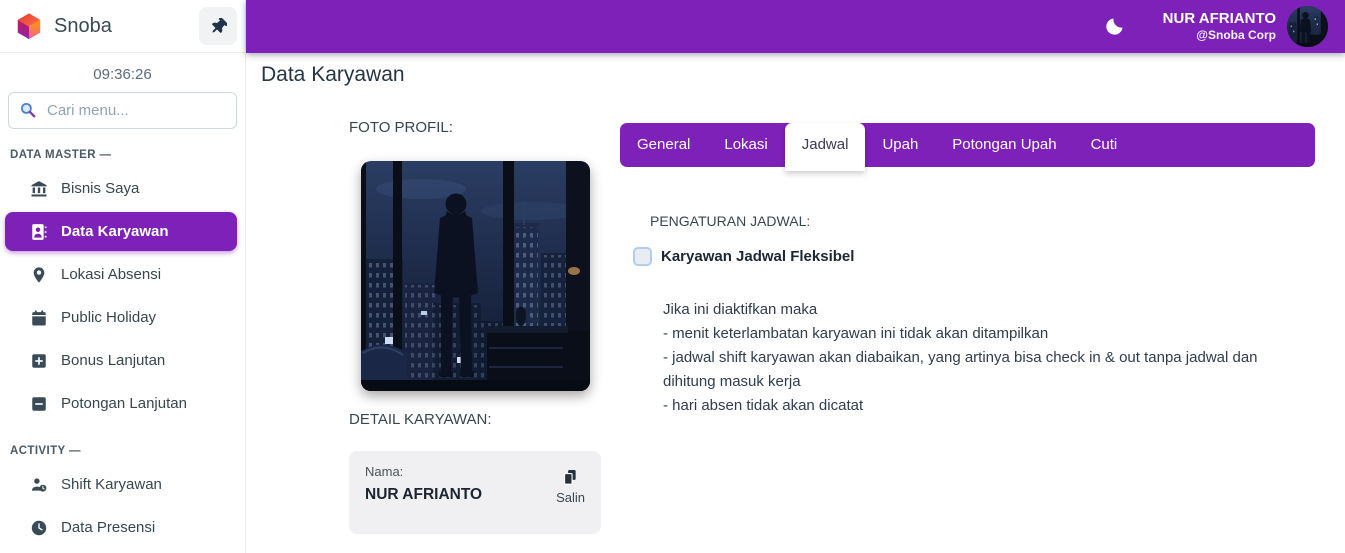 This screenshot has width=1345, height=553. Describe the element at coordinates (745, 145) in the screenshot. I see `tab-lokasi: Lokasi` at that location.